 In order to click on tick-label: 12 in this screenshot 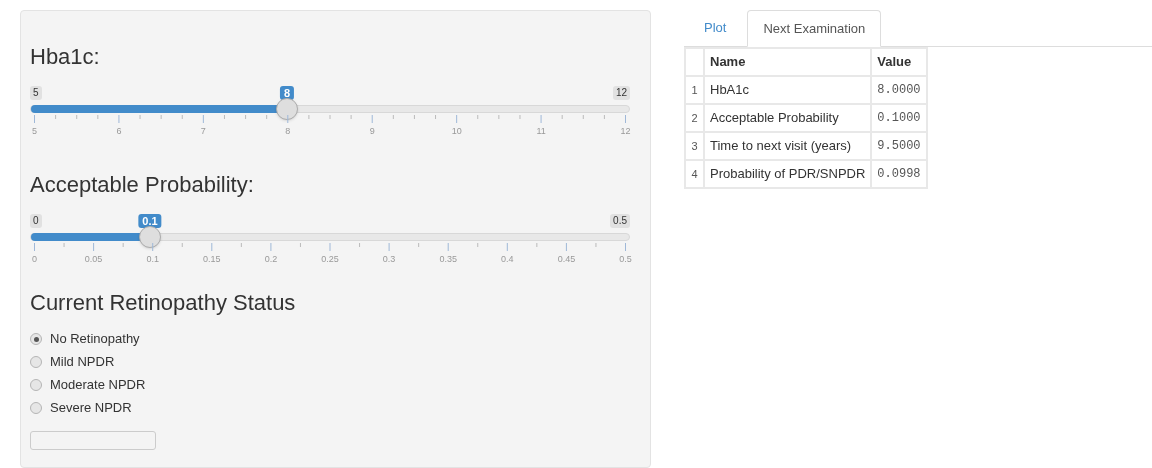, I will do `click(625, 131)`.